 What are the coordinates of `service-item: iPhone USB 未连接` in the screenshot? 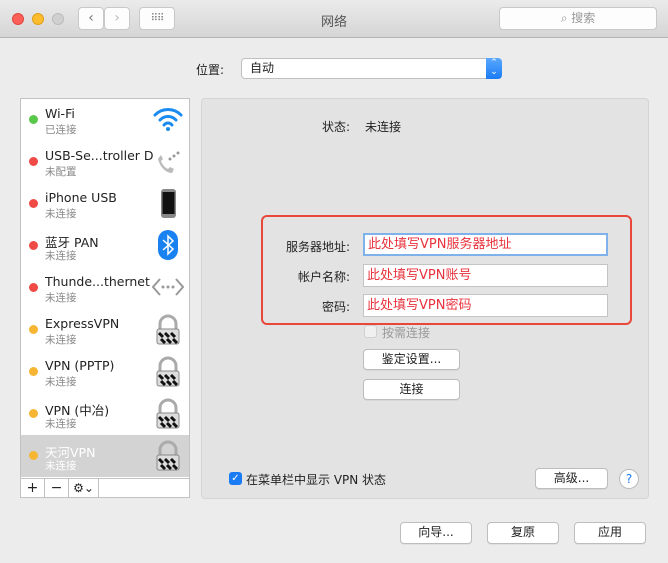 It's located at (105, 204).